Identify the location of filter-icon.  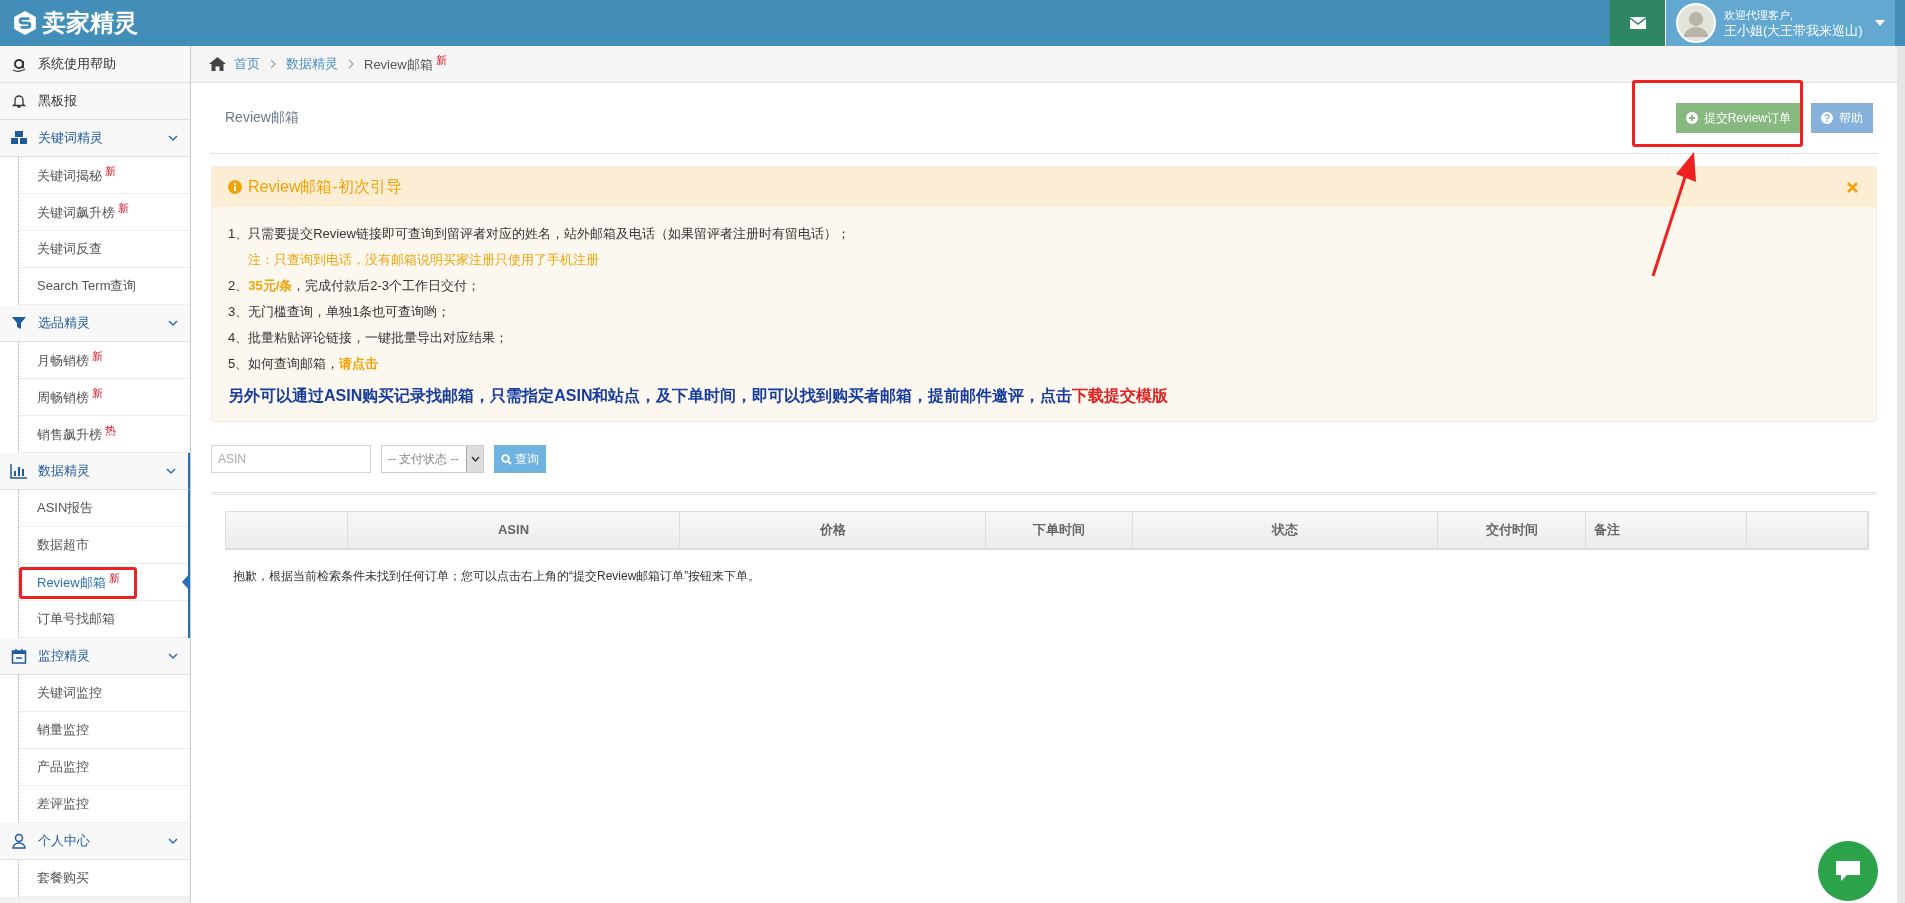
(19, 323).